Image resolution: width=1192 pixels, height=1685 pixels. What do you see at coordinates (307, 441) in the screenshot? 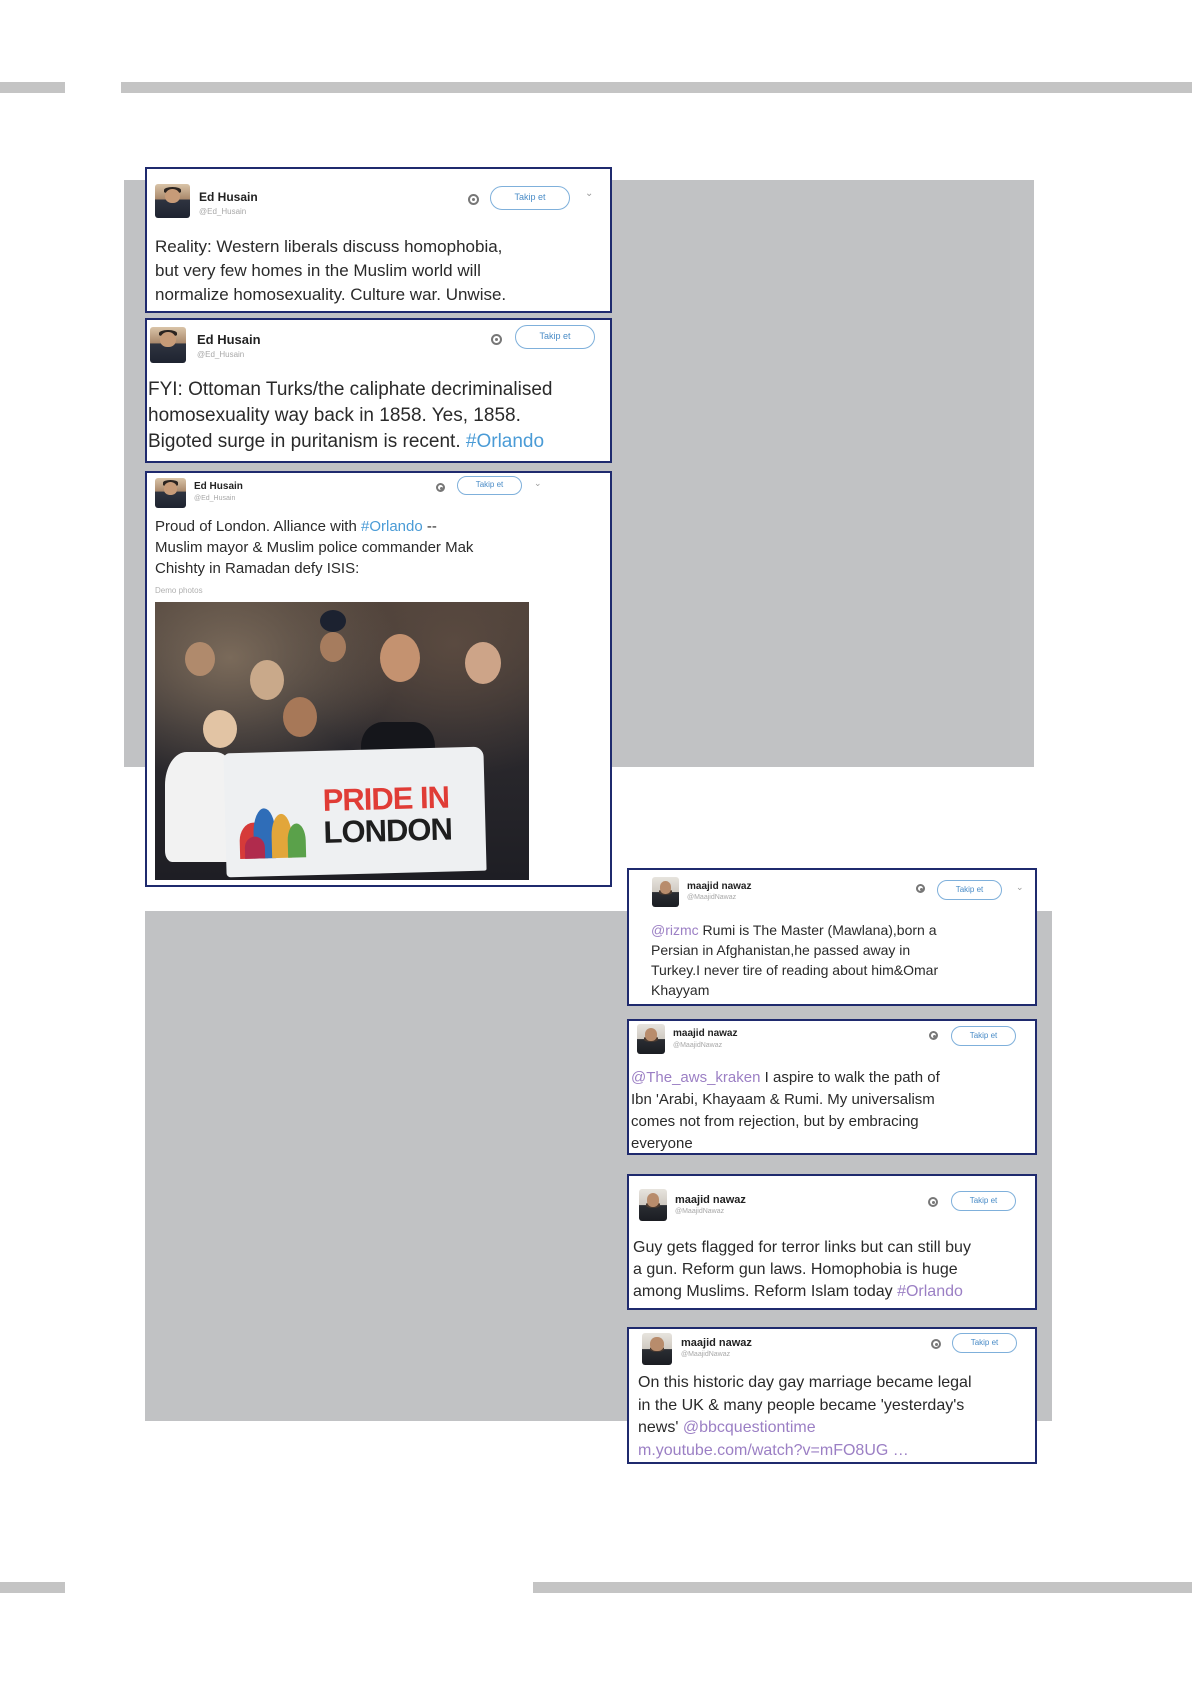
I see `tweet-text-segment: Bigoted surge in puritanism is recent.` at bounding box center [307, 441].